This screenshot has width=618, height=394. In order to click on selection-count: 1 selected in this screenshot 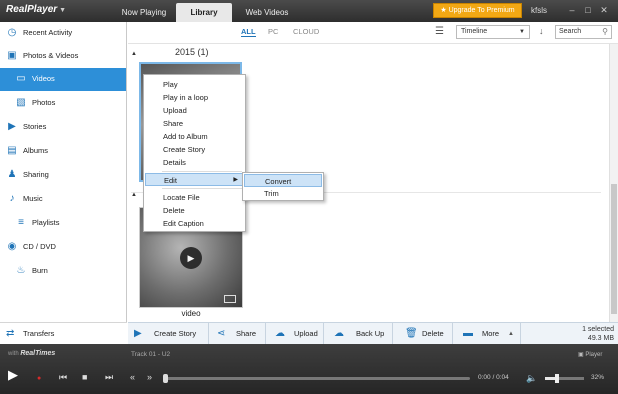, I will do `click(598, 329)`.